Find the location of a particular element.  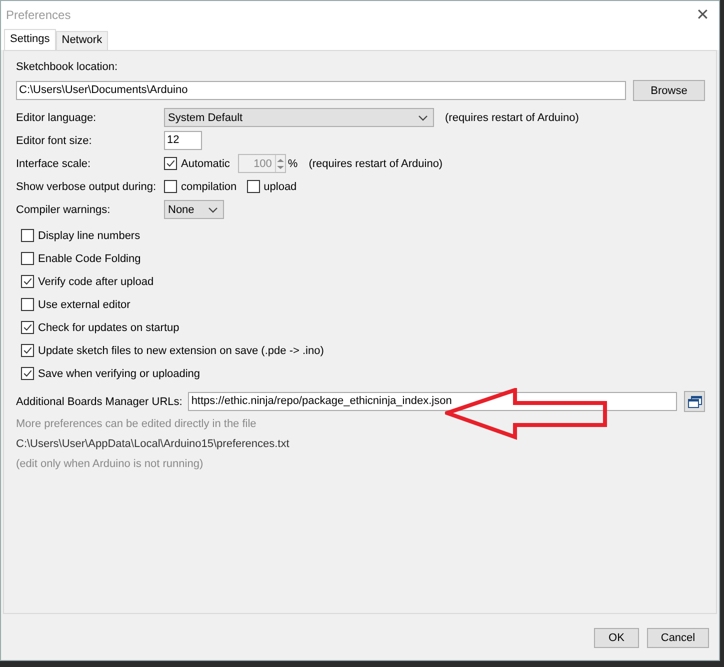

checkbox-label: Enable Code Folding is located at coordinates (89, 258).